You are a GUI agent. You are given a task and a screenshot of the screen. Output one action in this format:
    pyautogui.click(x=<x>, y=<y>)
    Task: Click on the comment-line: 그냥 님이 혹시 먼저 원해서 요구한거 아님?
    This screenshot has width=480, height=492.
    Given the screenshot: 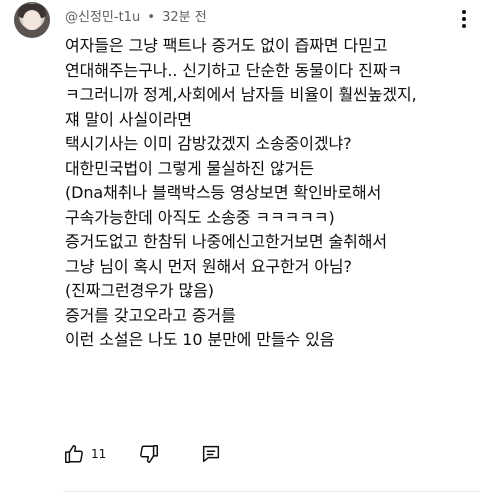 What is the action you would take?
    pyautogui.click(x=208, y=266)
    